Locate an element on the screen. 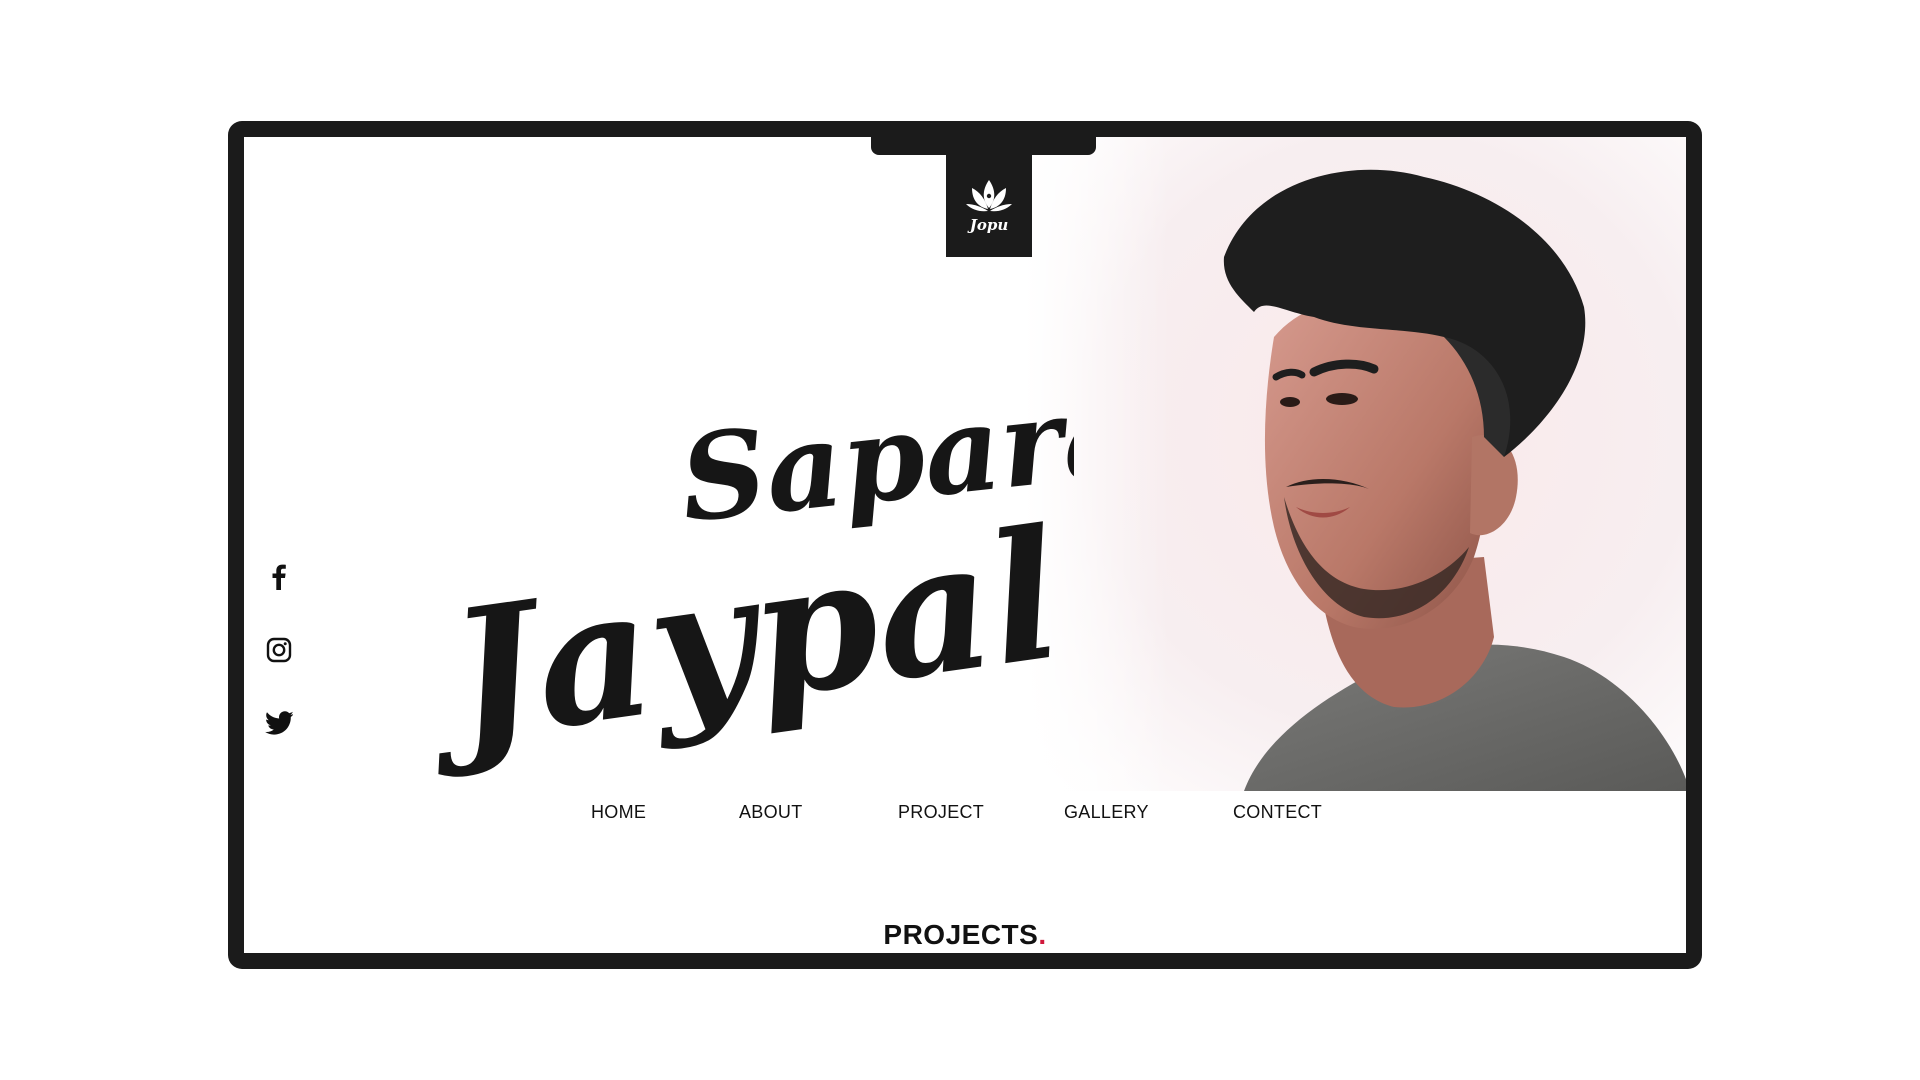 This screenshot has width=1920, height=1080. projects-heading: PROJECTS. is located at coordinates (965, 935).